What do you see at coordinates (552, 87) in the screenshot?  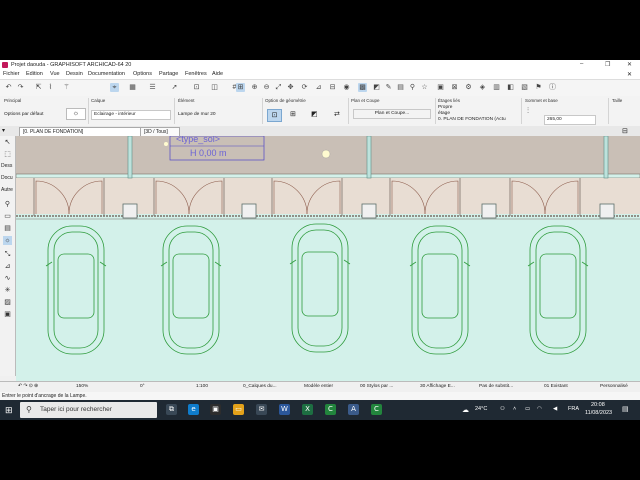 I see `info-icon: ⓘ` at bounding box center [552, 87].